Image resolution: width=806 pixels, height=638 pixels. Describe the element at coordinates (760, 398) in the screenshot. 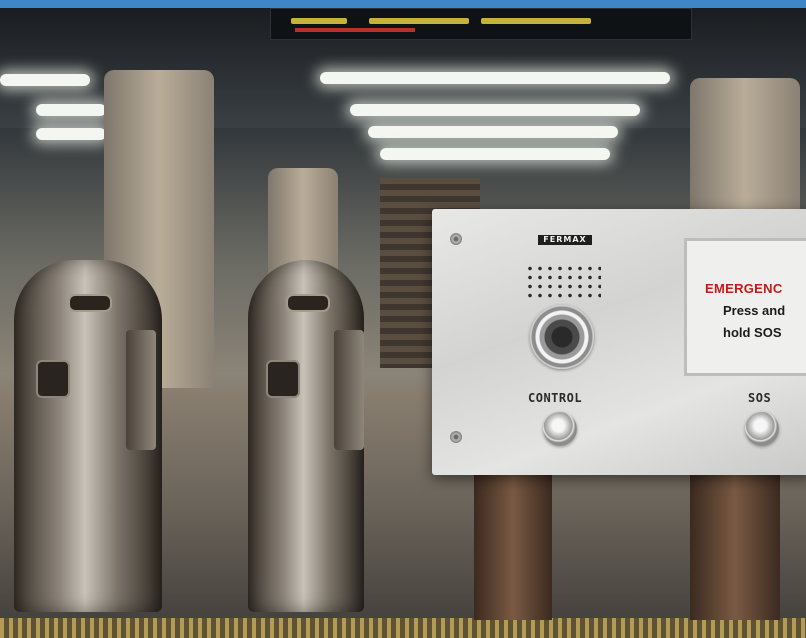

I see `sos-label: SOS` at that location.